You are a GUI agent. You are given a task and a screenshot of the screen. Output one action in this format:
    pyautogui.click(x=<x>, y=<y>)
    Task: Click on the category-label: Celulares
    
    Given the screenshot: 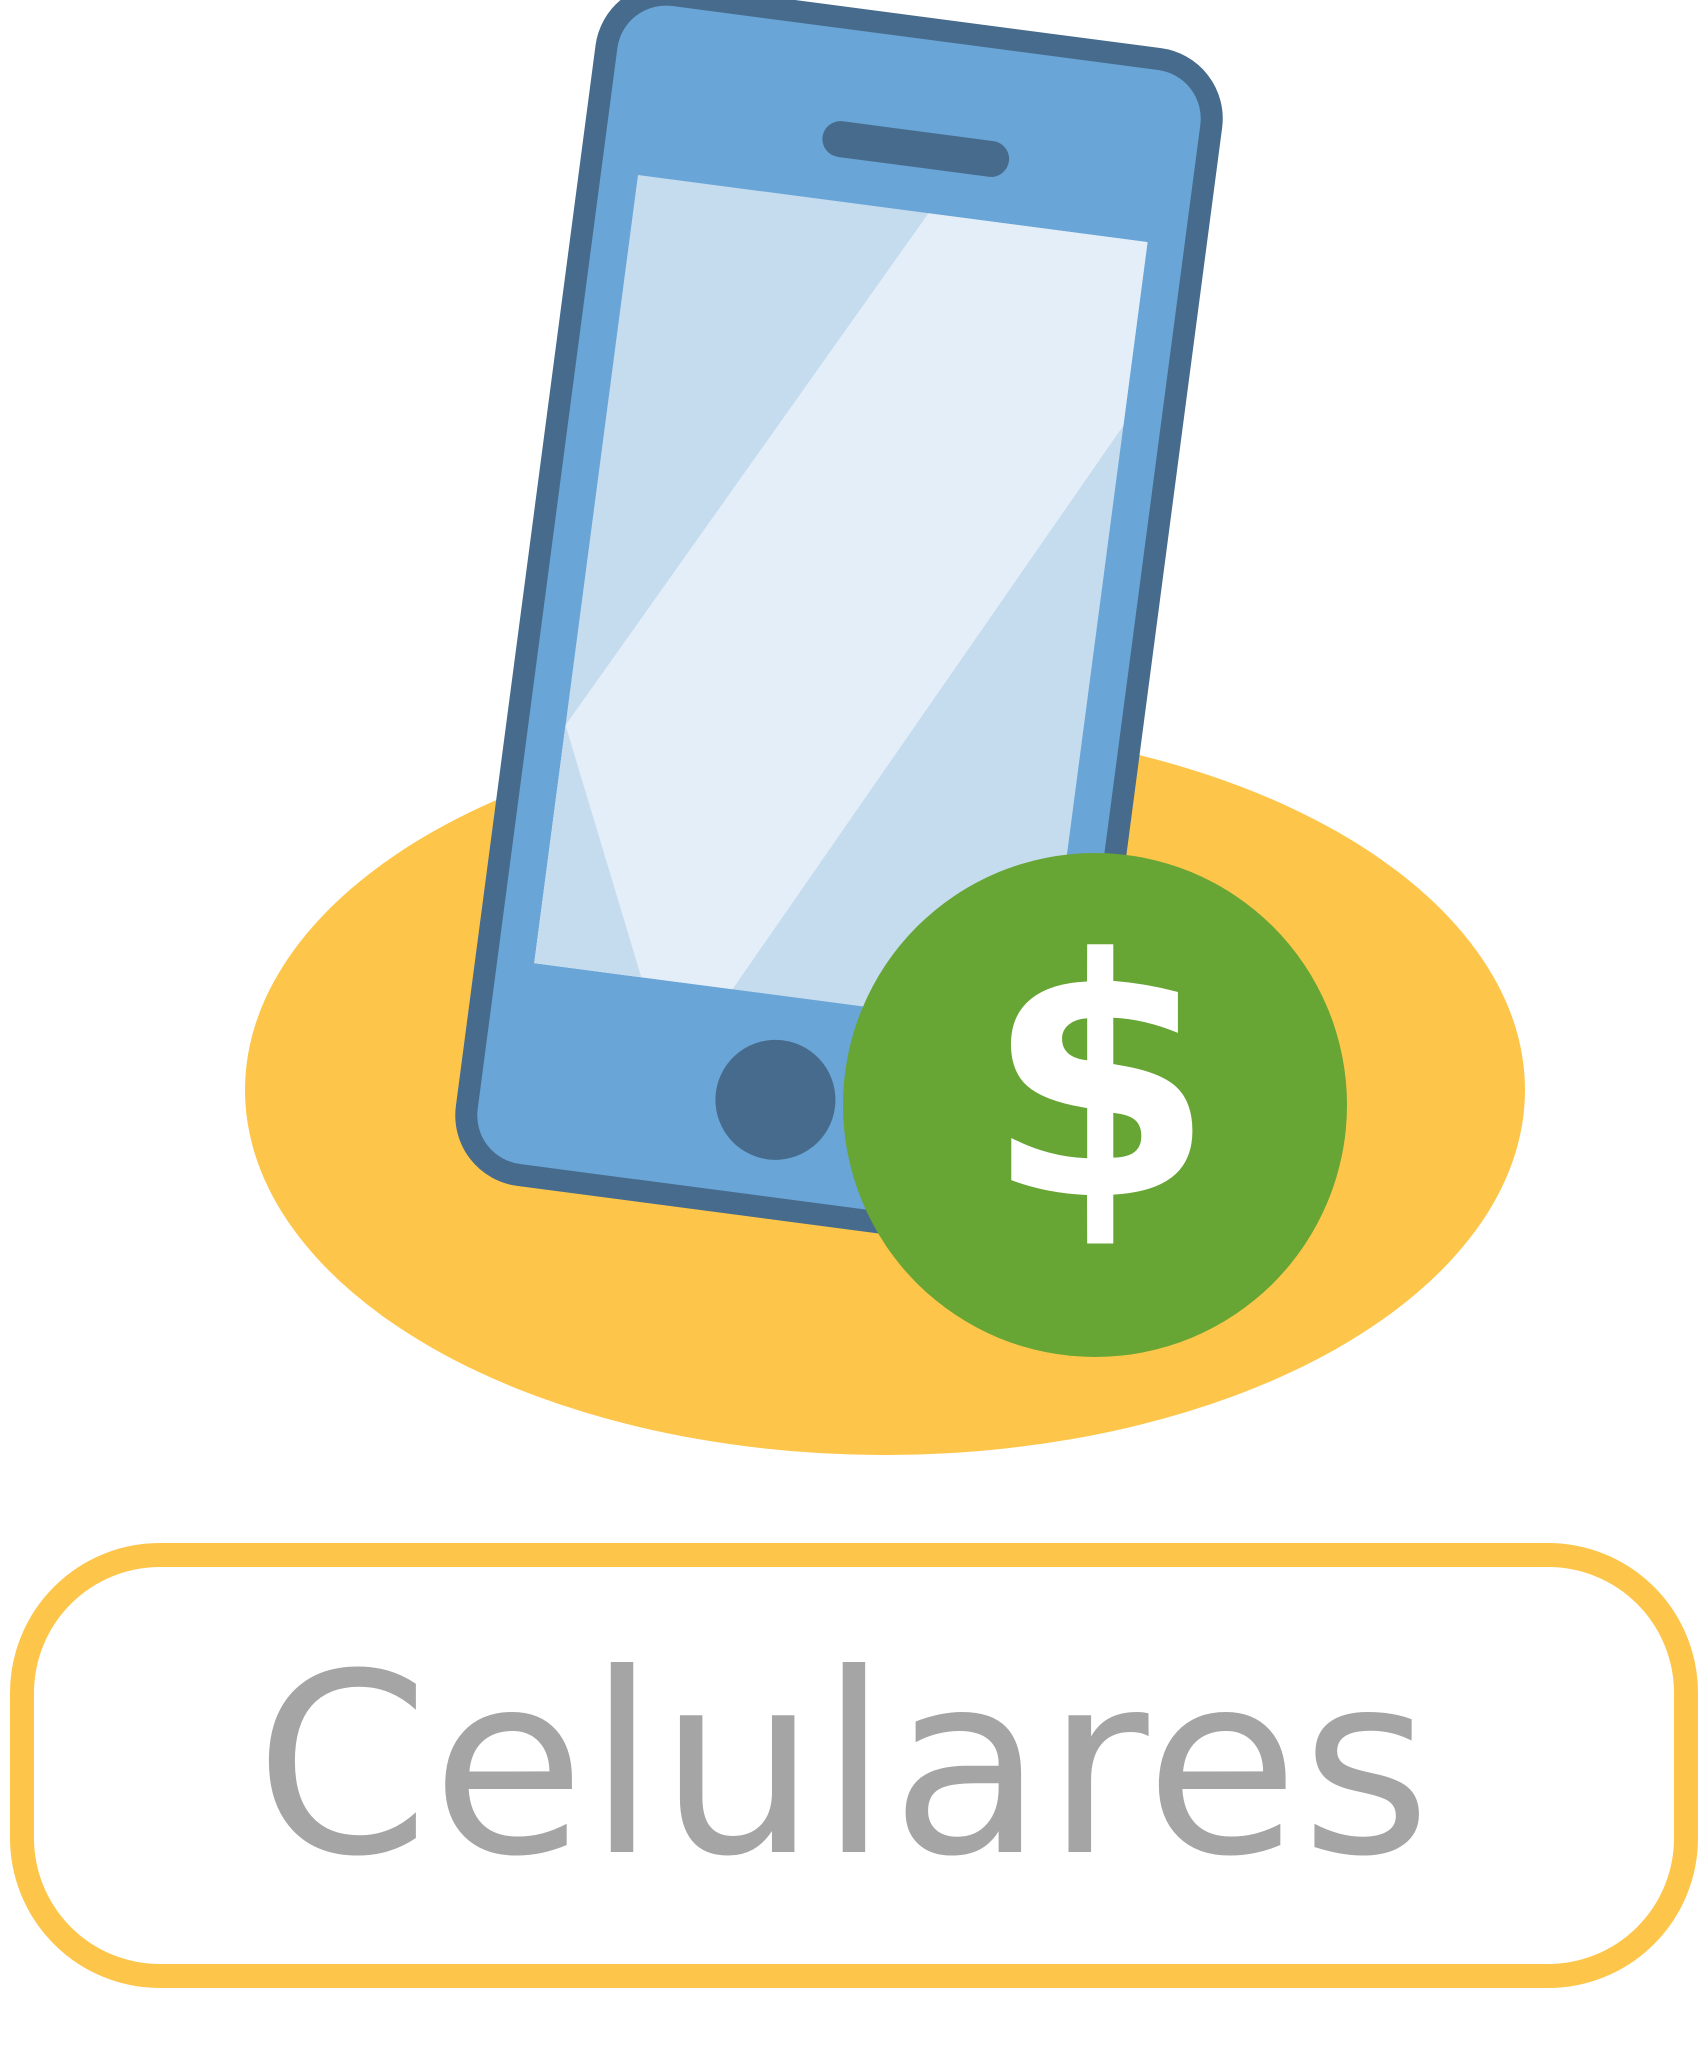 What is the action you would take?
    pyautogui.click(x=844, y=1765)
    